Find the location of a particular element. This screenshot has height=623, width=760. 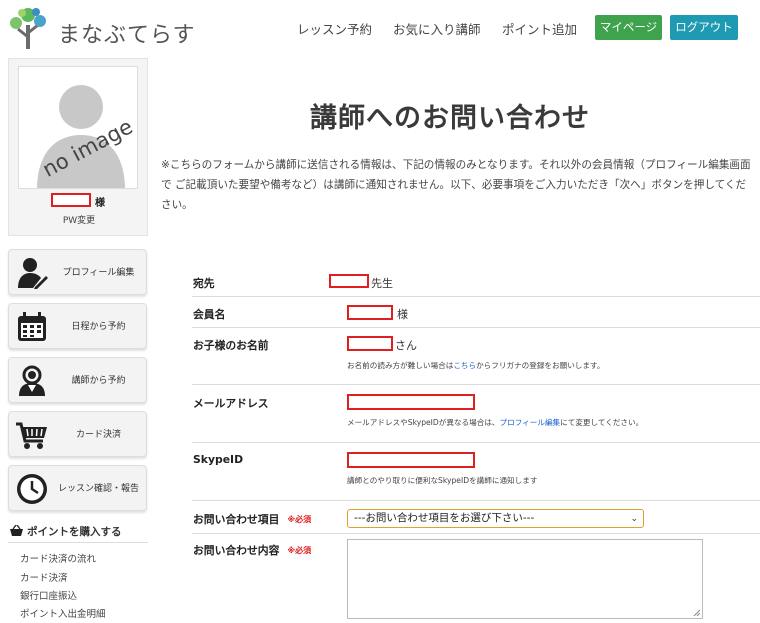

sidebar-button-label: プロフィール編集 is located at coordinates (98, 273).